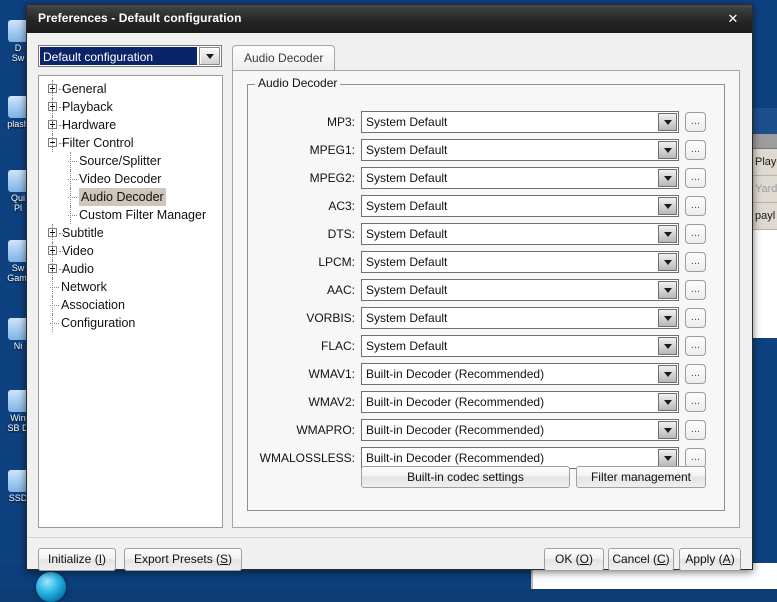 The width and height of the screenshot is (777, 602). What do you see at coordinates (336, 262) in the screenshot?
I see `decoder-label: LPCM:` at bounding box center [336, 262].